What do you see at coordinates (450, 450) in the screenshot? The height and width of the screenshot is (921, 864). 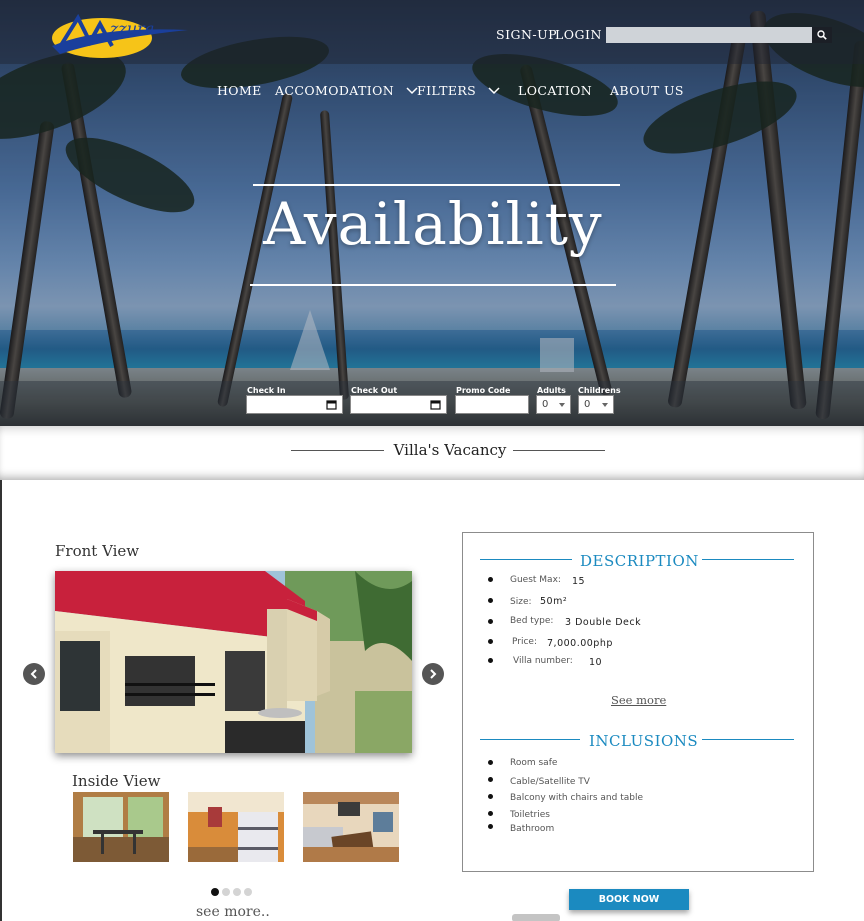 I see `section-title: Villa's Vacancy` at bounding box center [450, 450].